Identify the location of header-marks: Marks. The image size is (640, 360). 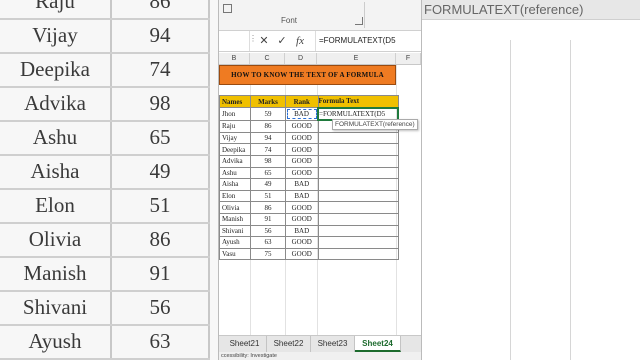
(268, 101).